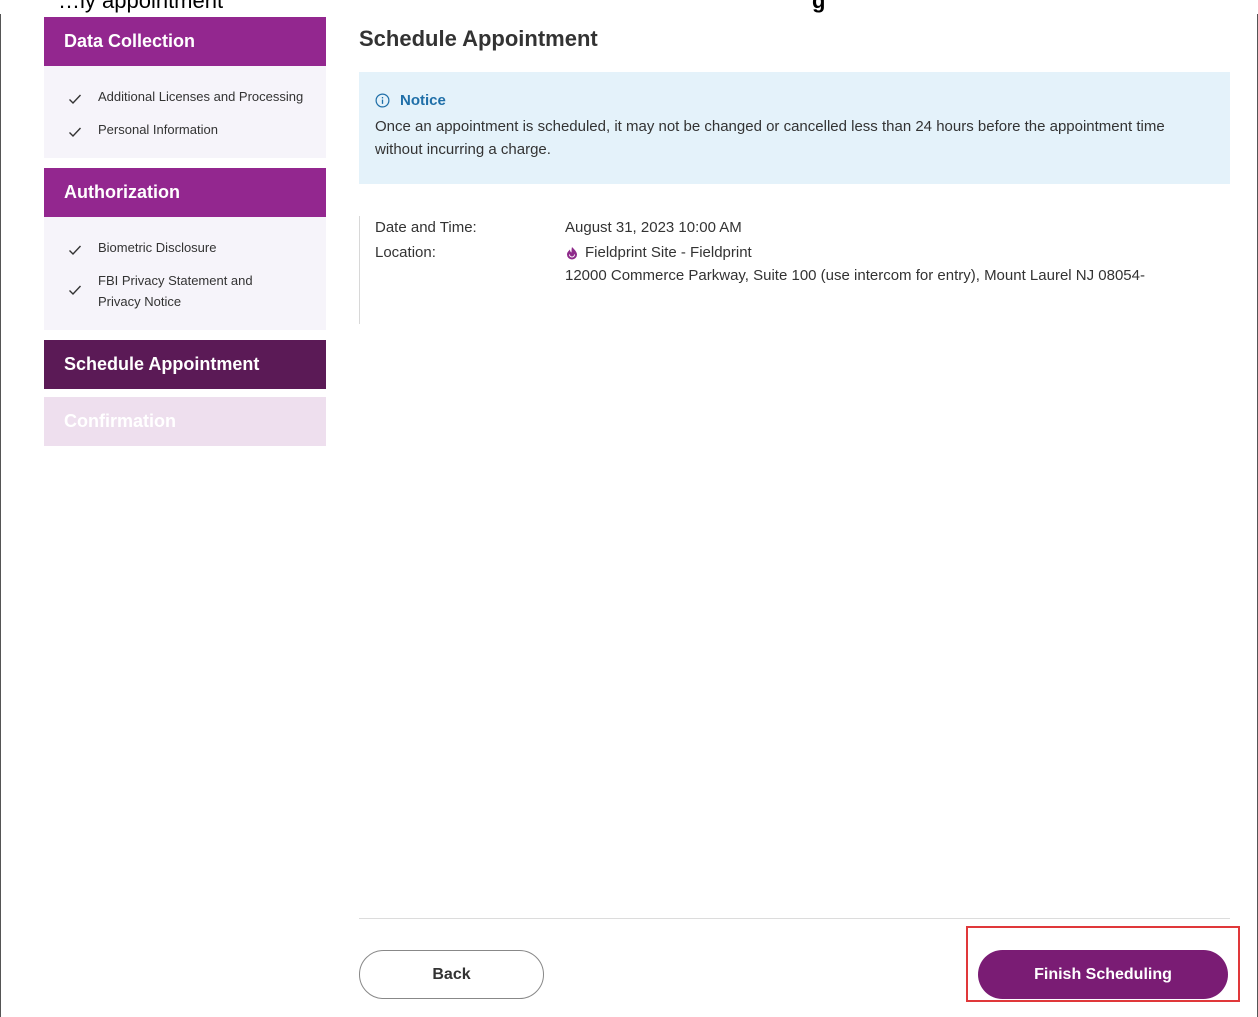 This screenshot has height=1017, width=1258. I want to click on sidebar-step-personal-information: Personal Information, so click(185, 129).